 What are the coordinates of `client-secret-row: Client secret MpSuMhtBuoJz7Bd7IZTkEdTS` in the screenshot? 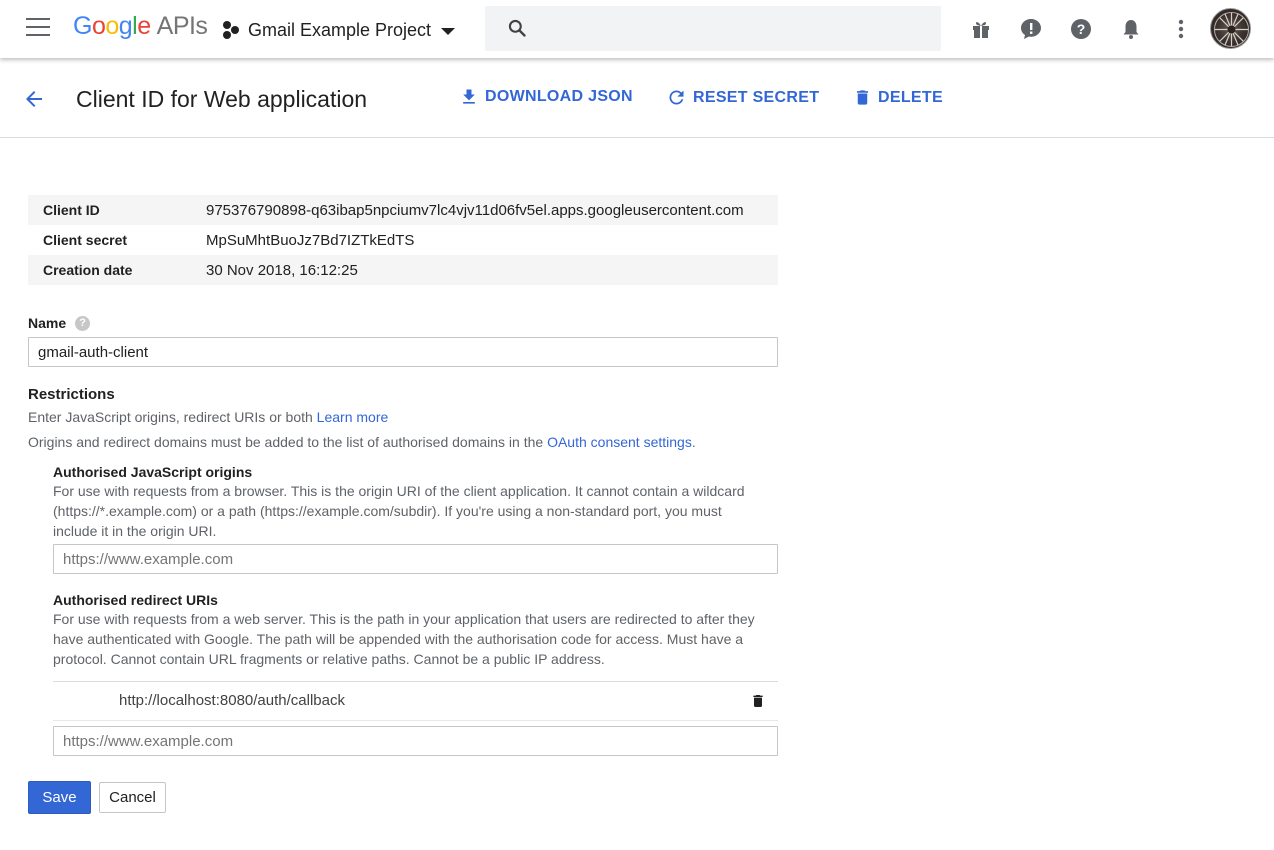 It's located at (403, 240).